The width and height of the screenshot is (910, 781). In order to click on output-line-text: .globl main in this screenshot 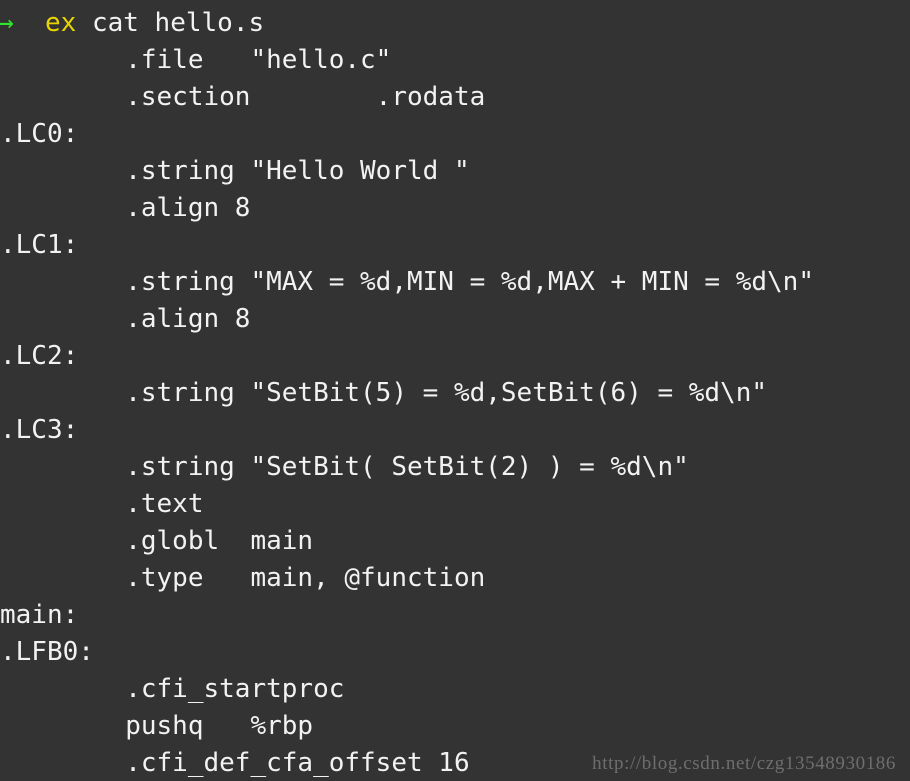, I will do `click(157, 541)`.